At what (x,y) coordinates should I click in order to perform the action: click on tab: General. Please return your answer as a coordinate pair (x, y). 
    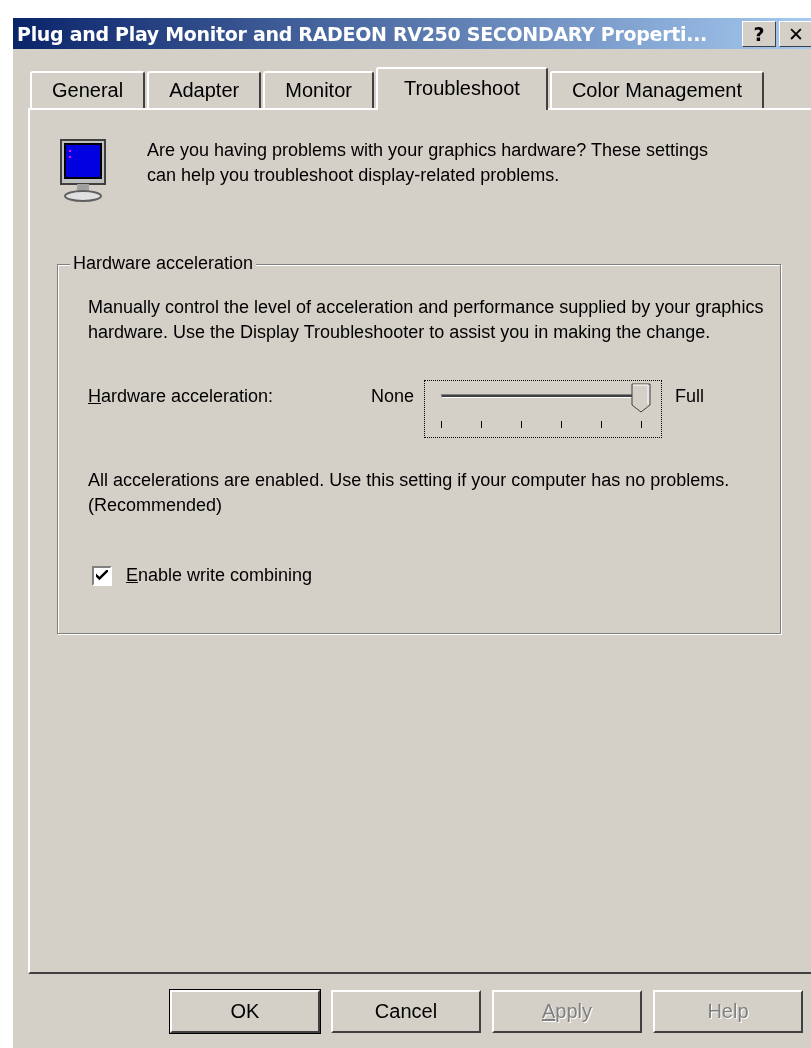
    Looking at the image, I should click on (88, 89).